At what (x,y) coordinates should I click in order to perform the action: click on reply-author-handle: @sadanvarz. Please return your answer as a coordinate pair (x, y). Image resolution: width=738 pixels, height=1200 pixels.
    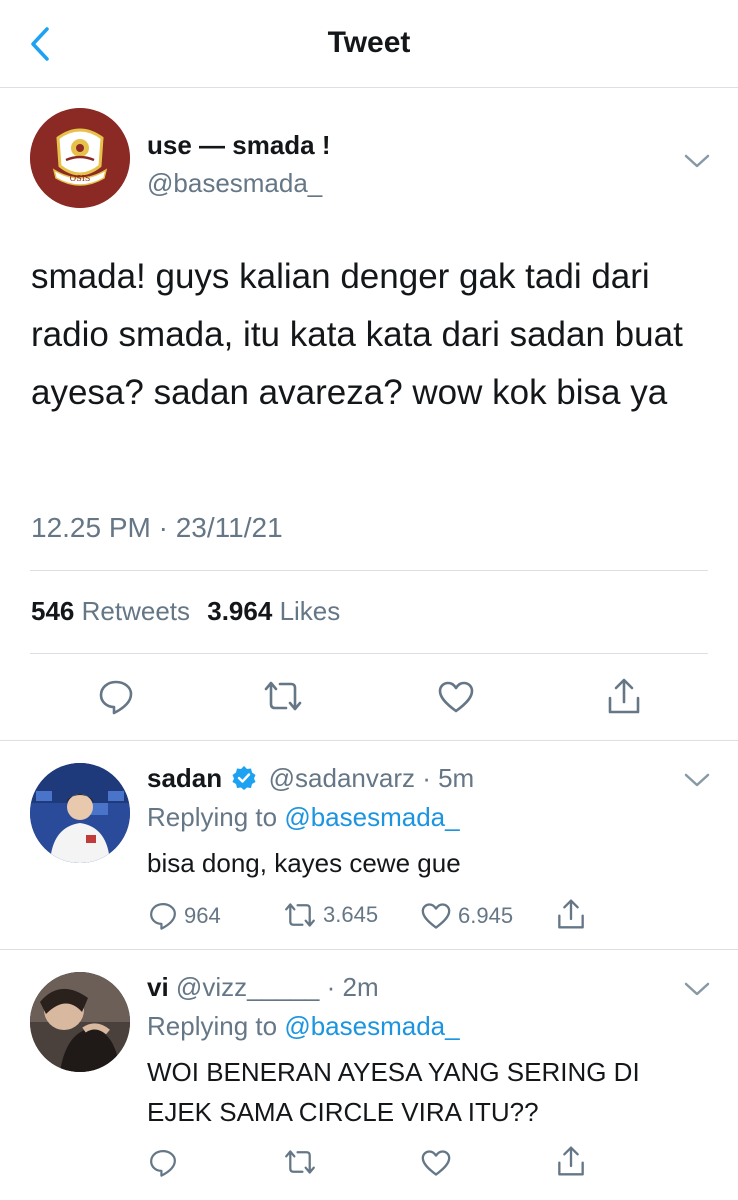
    Looking at the image, I should click on (342, 778).